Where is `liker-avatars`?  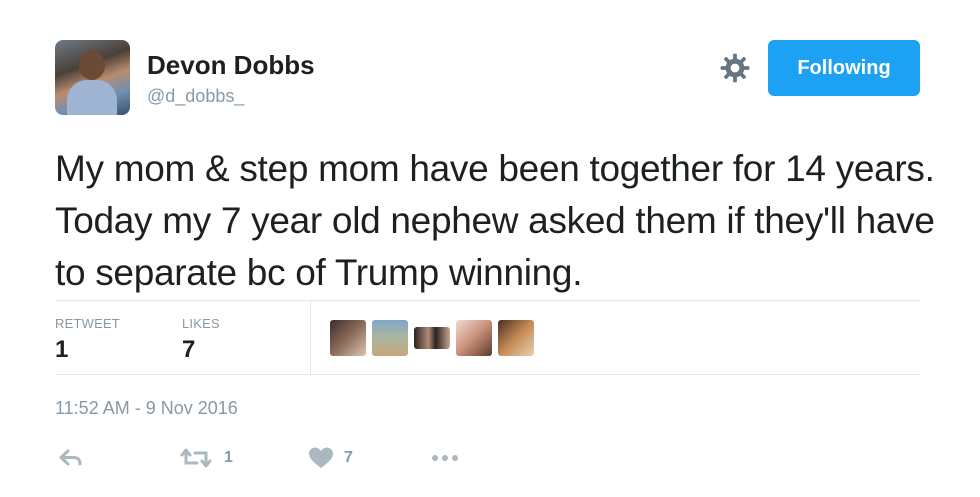 liker-avatars is located at coordinates (432, 338).